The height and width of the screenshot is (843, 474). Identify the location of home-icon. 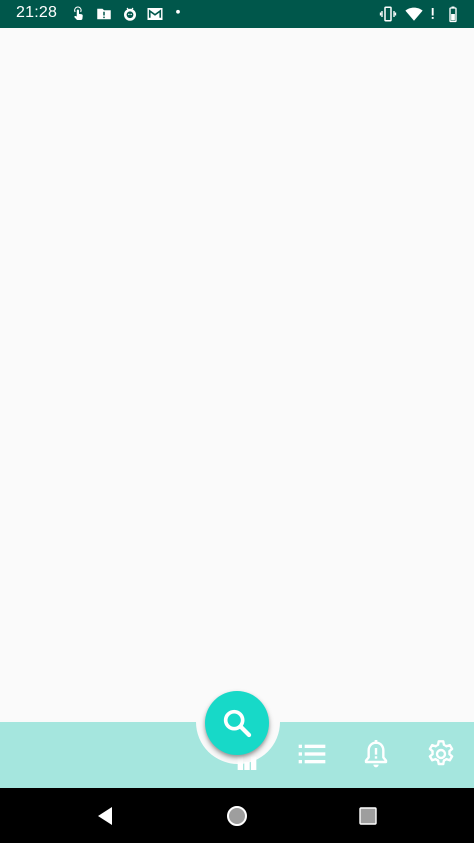
(237, 816).